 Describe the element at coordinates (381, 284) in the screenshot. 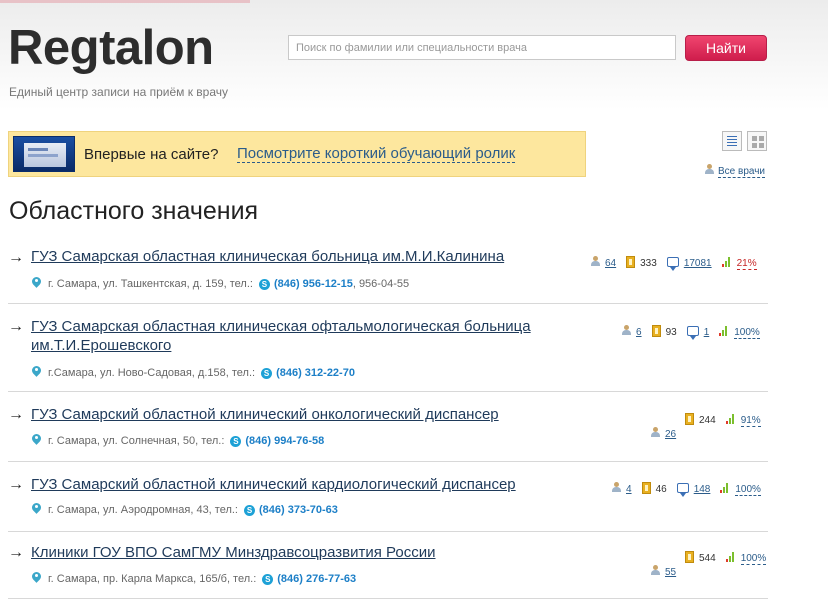

I see `phone-extra: , 956-04-55` at that location.